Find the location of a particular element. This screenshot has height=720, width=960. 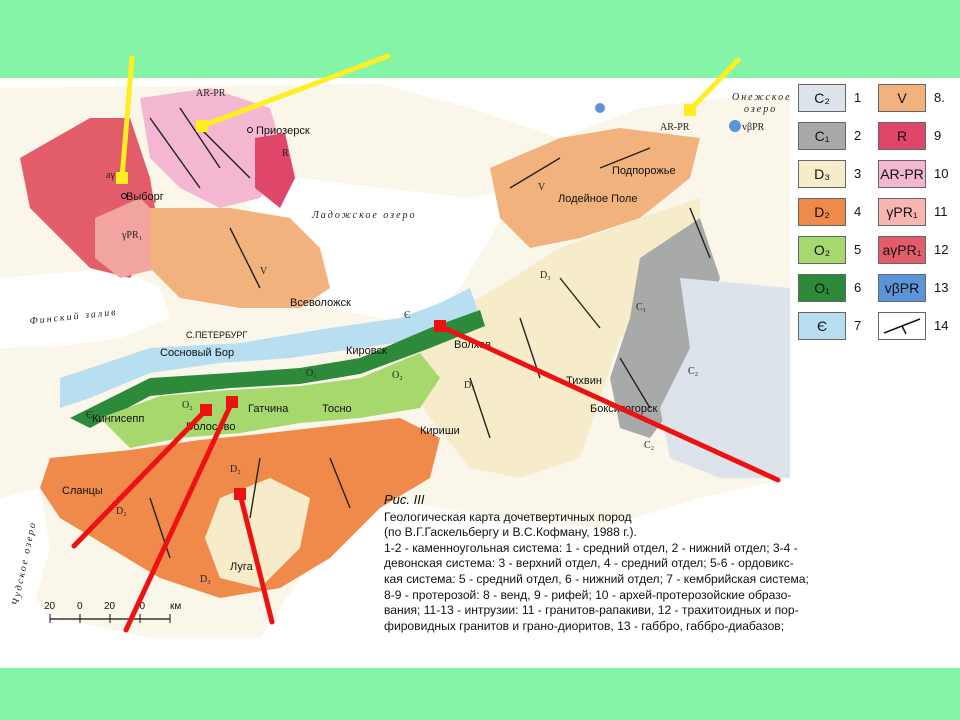

unit-label-o1: O₁ is located at coordinates (311, 373).